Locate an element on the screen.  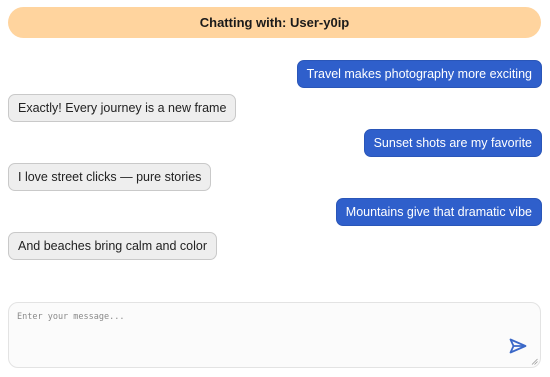
send-button is located at coordinates (518, 346).